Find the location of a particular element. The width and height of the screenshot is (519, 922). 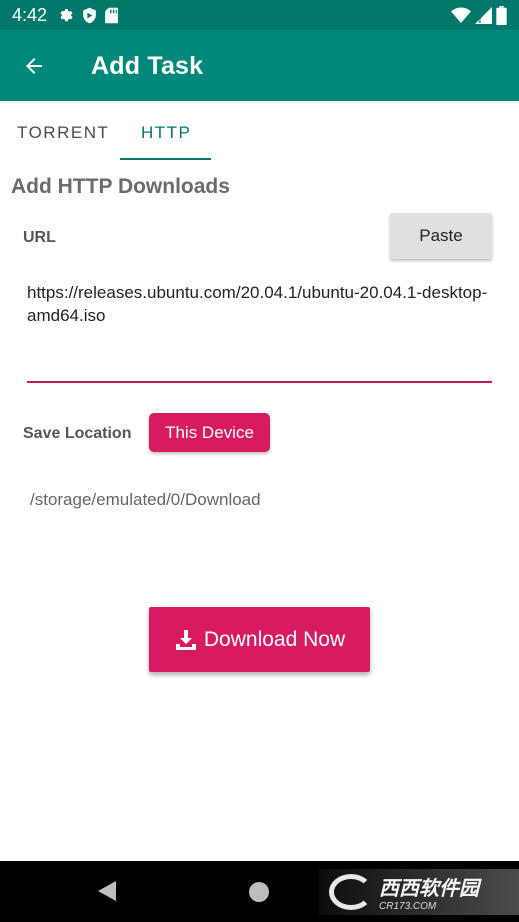

shield-icon is located at coordinates (89, 15).